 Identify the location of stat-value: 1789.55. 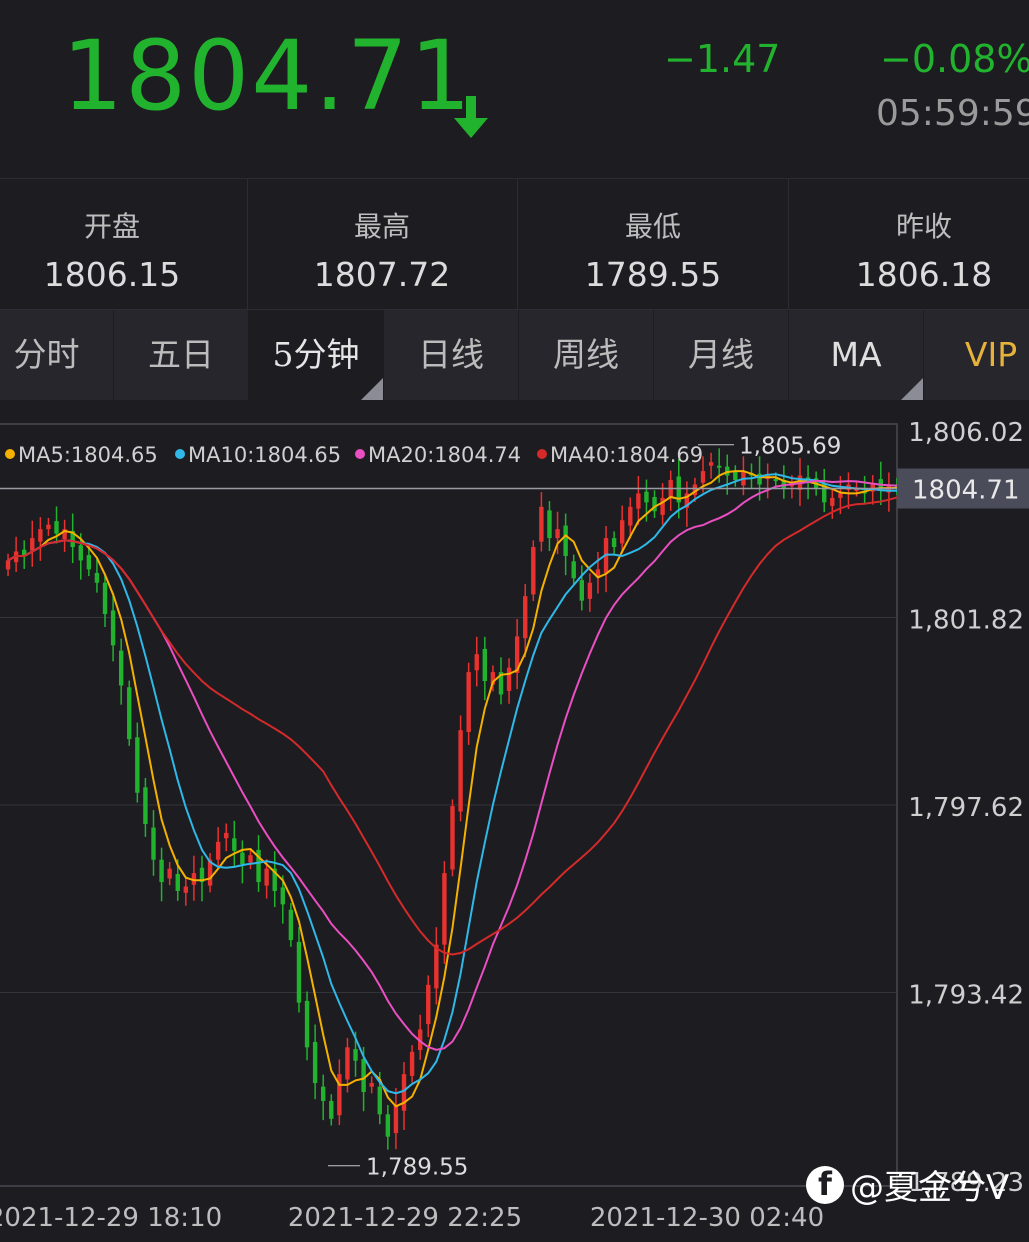
(653, 274).